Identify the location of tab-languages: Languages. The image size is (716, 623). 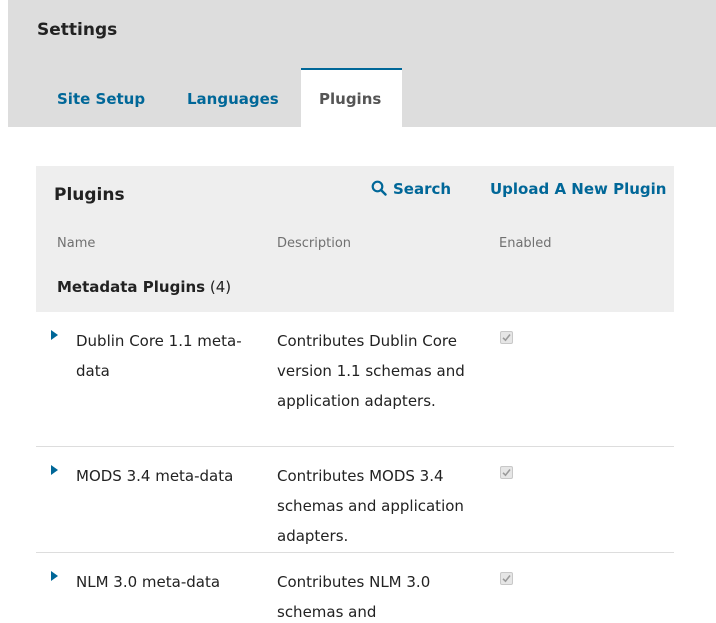
(238, 98).